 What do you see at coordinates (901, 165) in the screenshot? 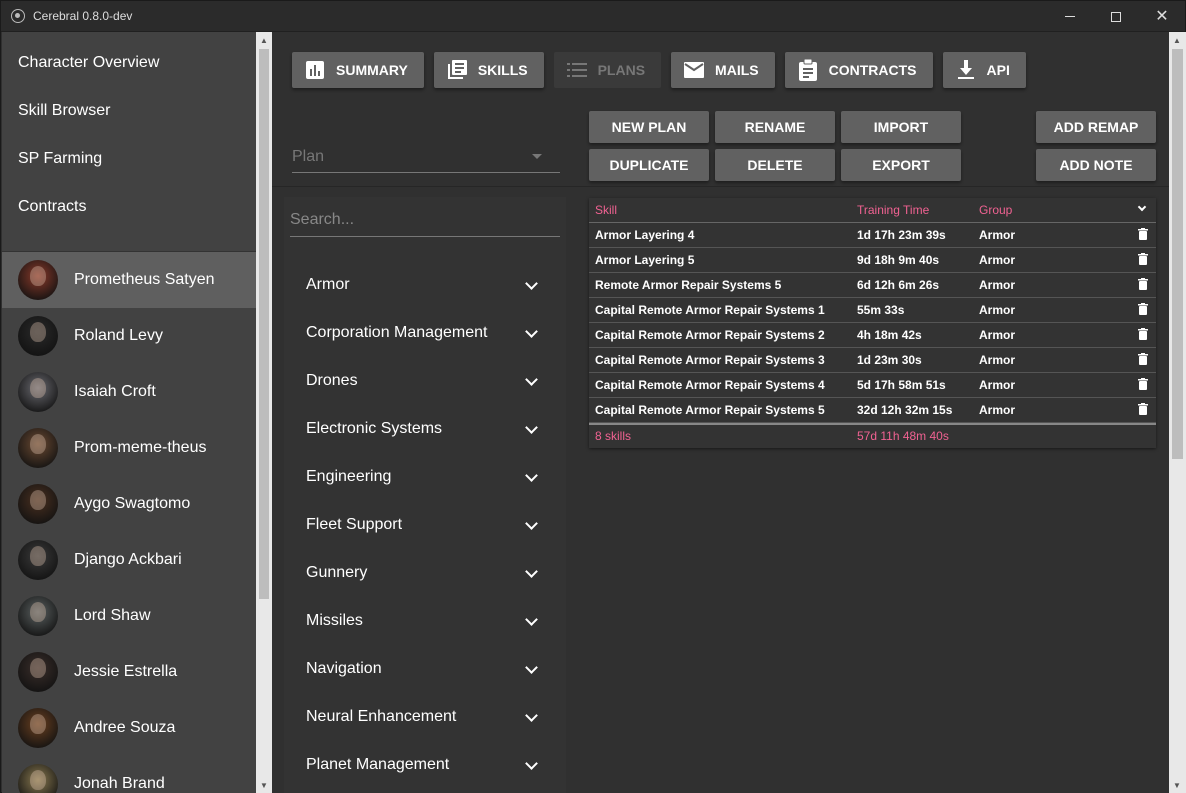
I see `export-button: EXPORT` at bounding box center [901, 165].